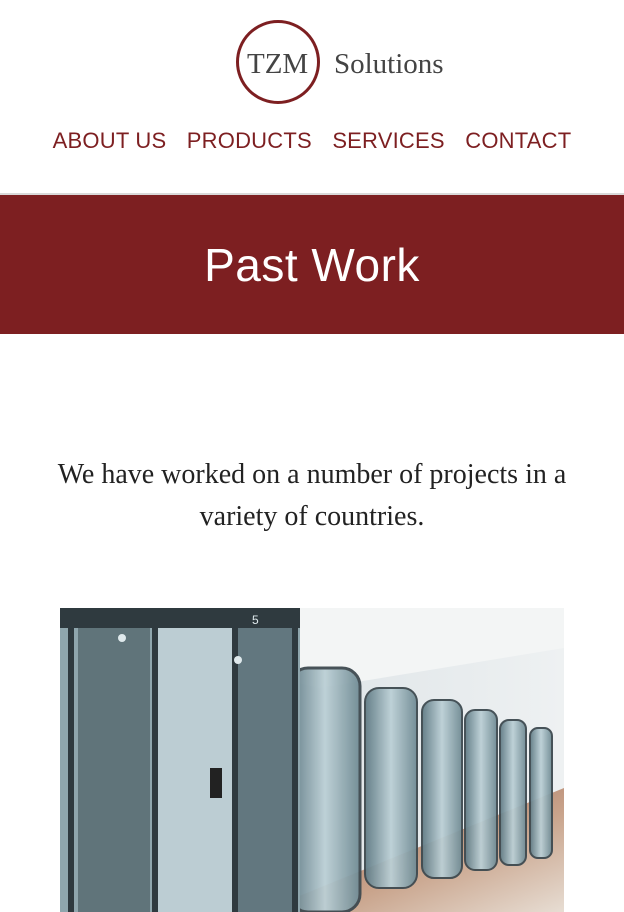 This screenshot has width=624, height=912. Describe the element at coordinates (249, 141) in the screenshot. I see `nav-products: PRODUCTS` at that location.